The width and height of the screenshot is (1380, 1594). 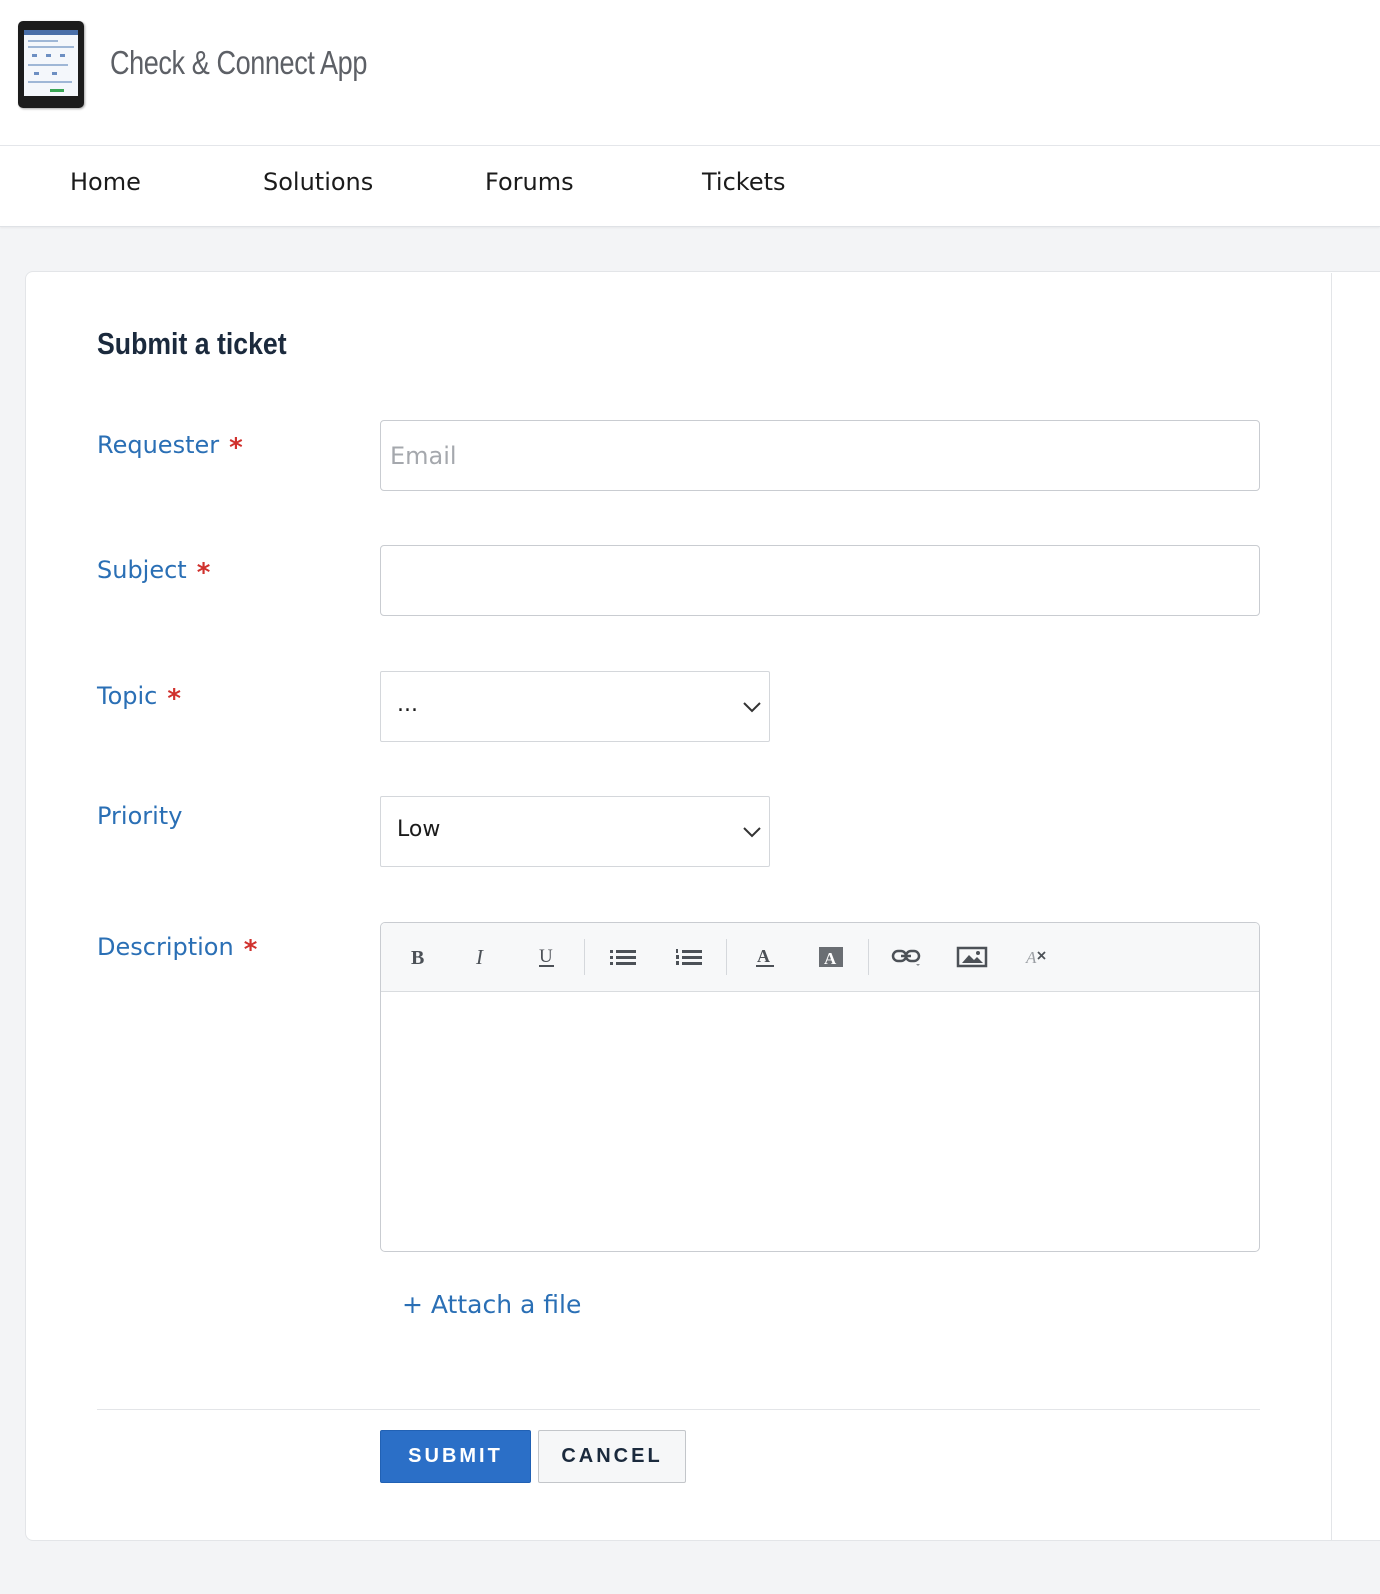 I want to click on requester-email-input, so click(x=820, y=455).